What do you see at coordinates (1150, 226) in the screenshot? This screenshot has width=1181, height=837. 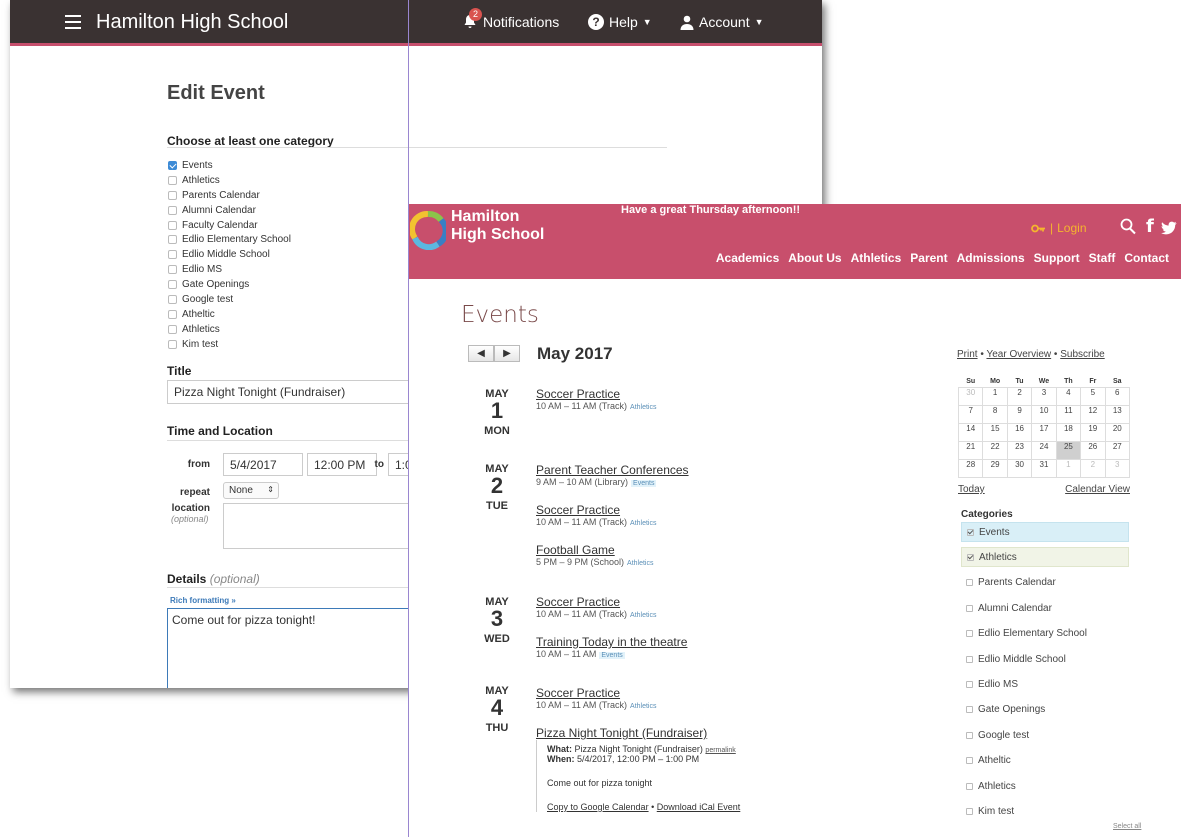 I see `facebook-icon: f` at bounding box center [1150, 226].